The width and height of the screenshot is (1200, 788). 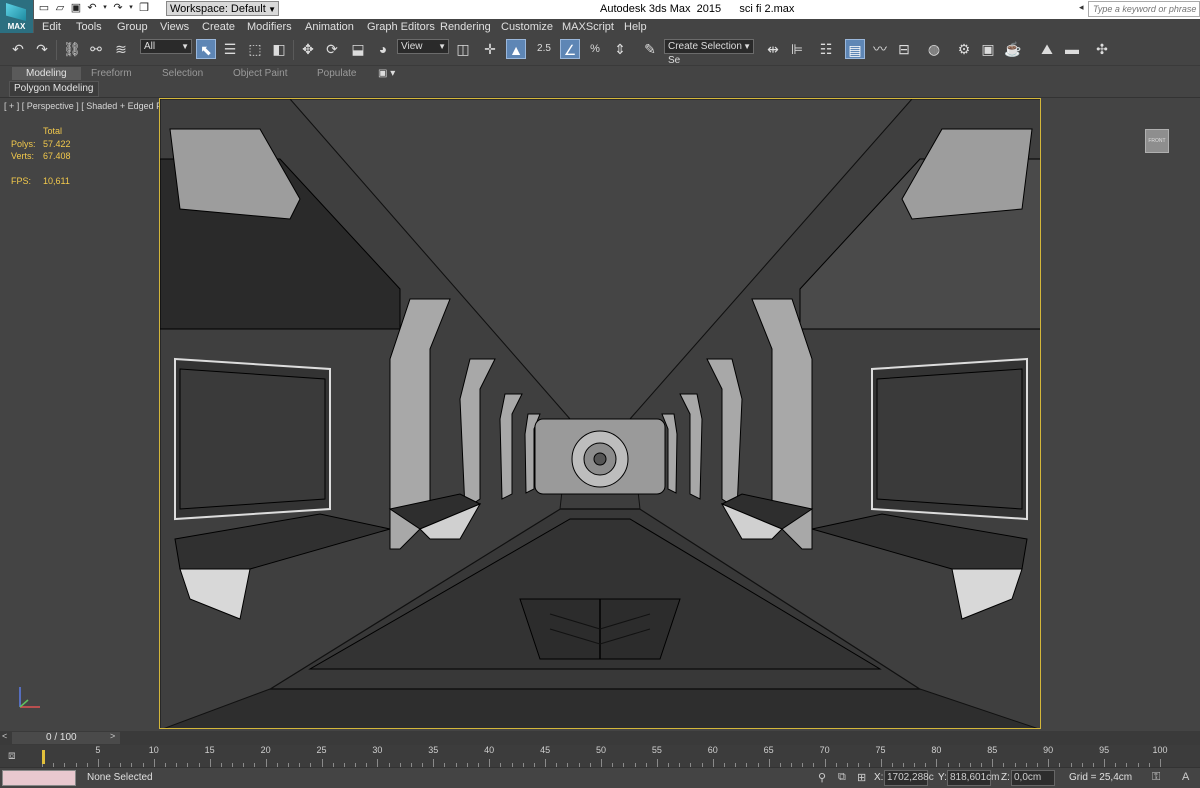 What do you see at coordinates (1072, 49) in the screenshot?
I see `measure-icon: ▬` at bounding box center [1072, 49].